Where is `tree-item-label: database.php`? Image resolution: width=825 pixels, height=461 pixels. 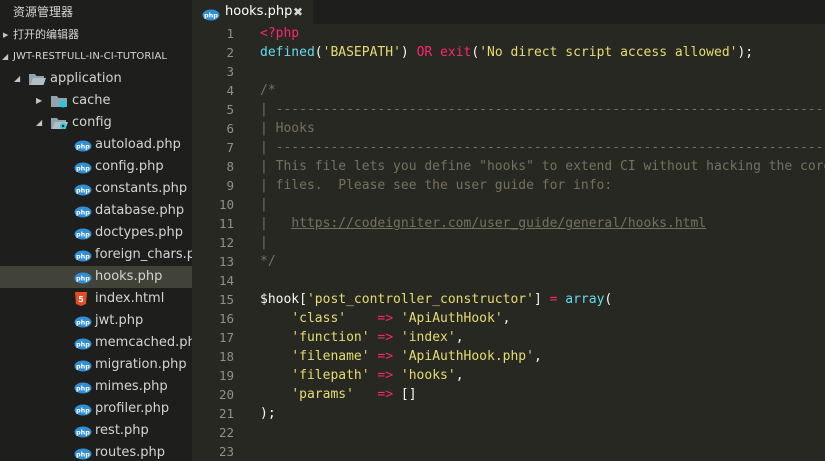
tree-item-label: database.php is located at coordinates (140, 210).